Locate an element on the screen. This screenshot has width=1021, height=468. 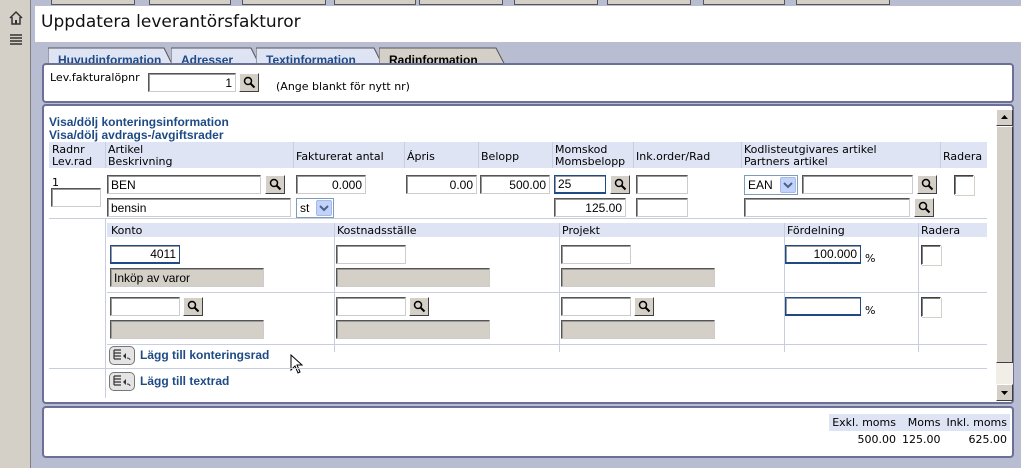
momskod-search-button is located at coordinates (620, 184).